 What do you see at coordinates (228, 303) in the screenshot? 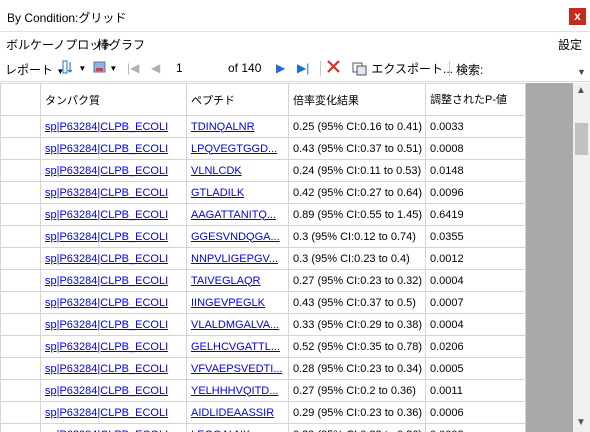
I see `peptide-link: IINGEVPEGLK` at bounding box center [228, 303].